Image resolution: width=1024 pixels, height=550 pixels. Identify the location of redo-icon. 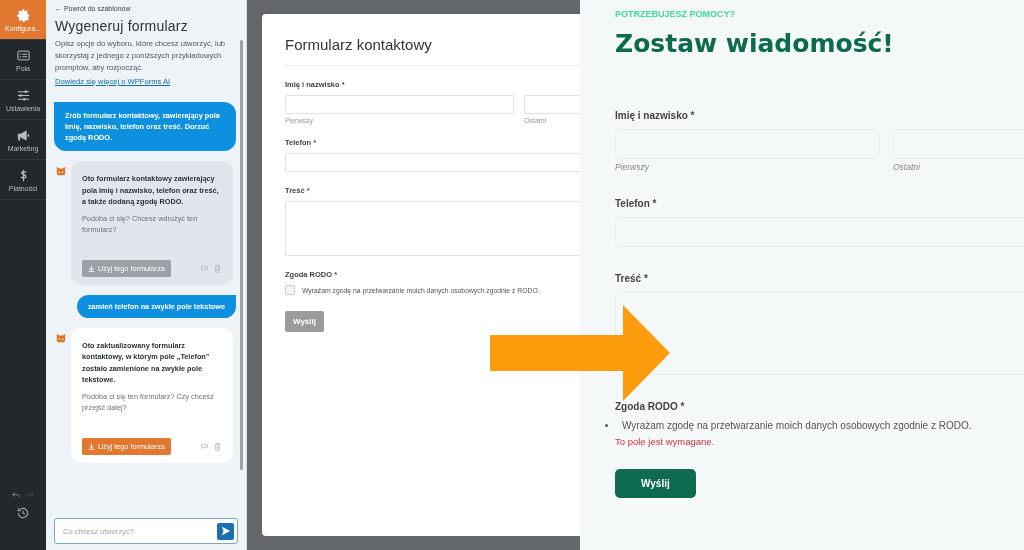
(30, 495).